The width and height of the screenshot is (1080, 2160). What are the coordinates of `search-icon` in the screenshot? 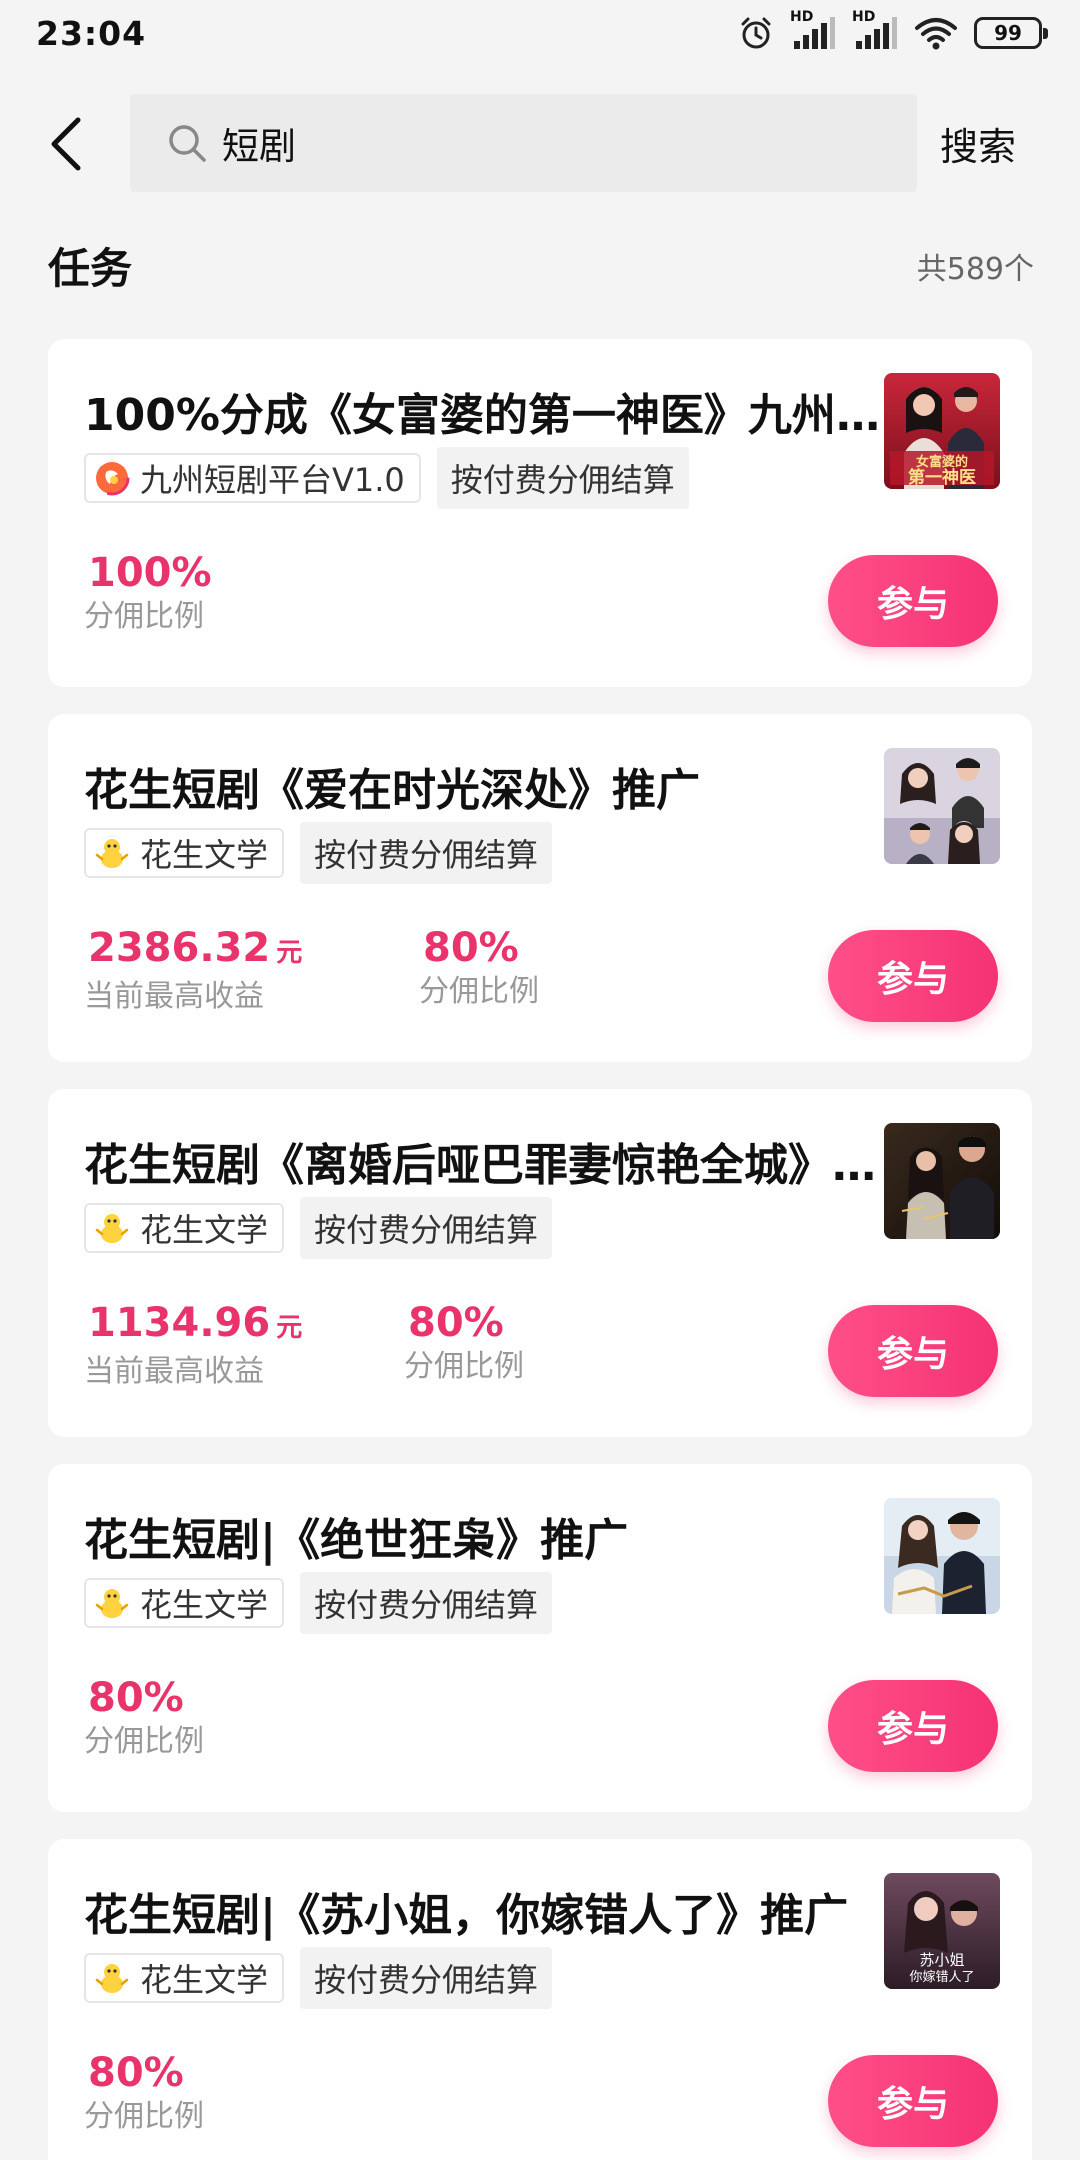 It's located at (187, 143).